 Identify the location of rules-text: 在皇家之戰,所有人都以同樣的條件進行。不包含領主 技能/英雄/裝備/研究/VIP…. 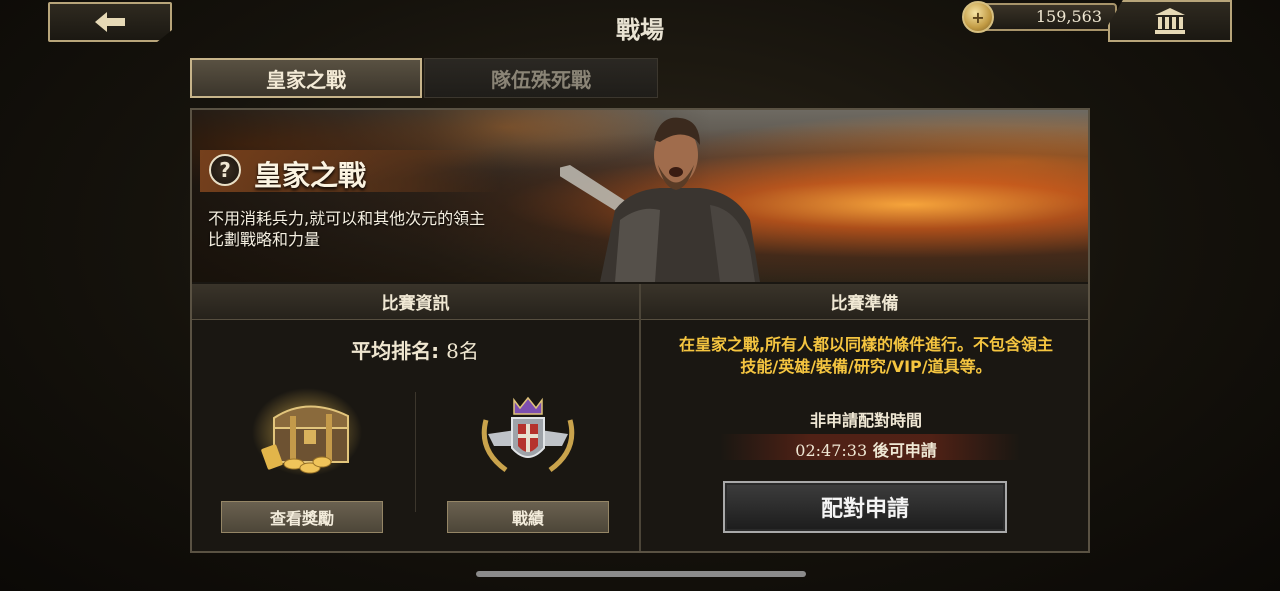
(866, 356).